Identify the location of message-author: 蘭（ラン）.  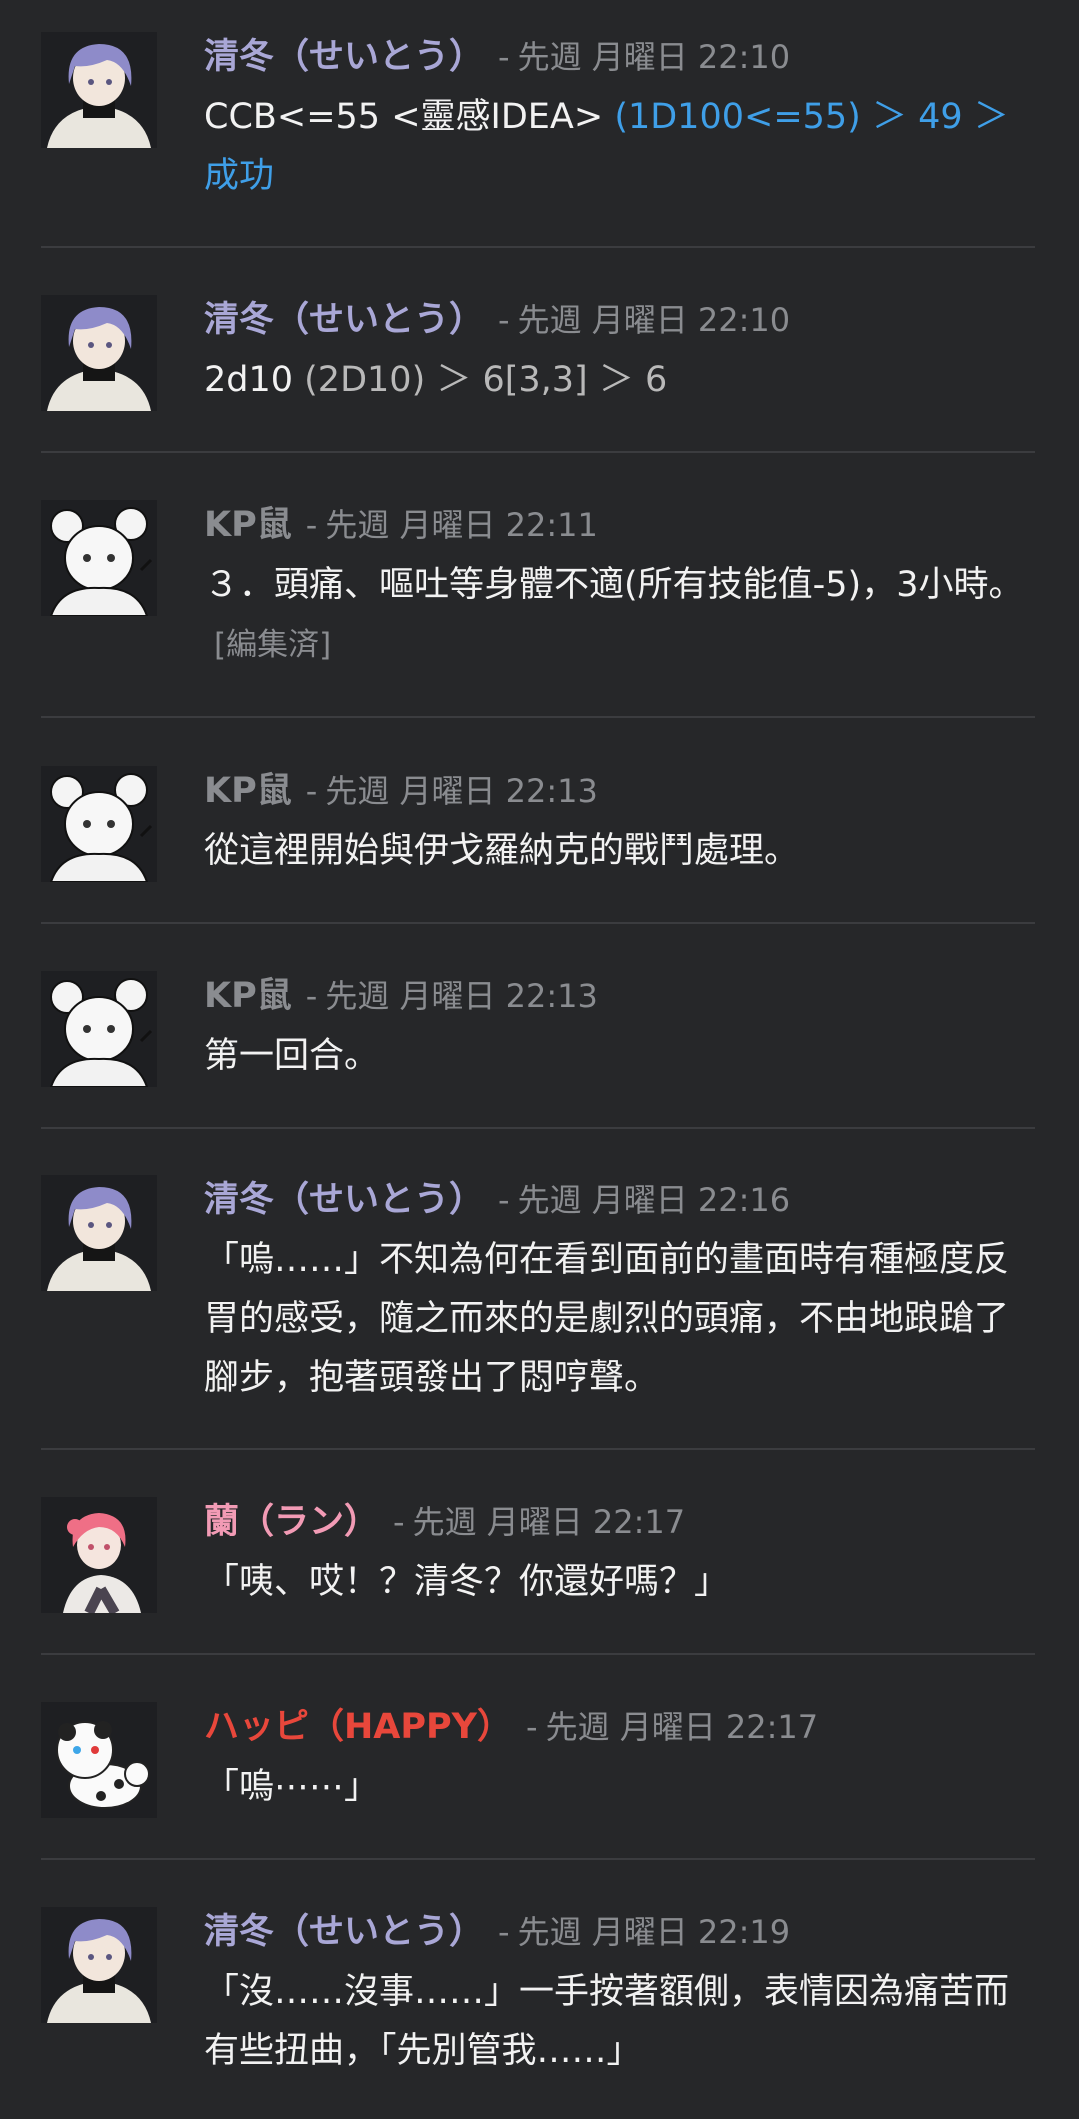
(291, 1522).